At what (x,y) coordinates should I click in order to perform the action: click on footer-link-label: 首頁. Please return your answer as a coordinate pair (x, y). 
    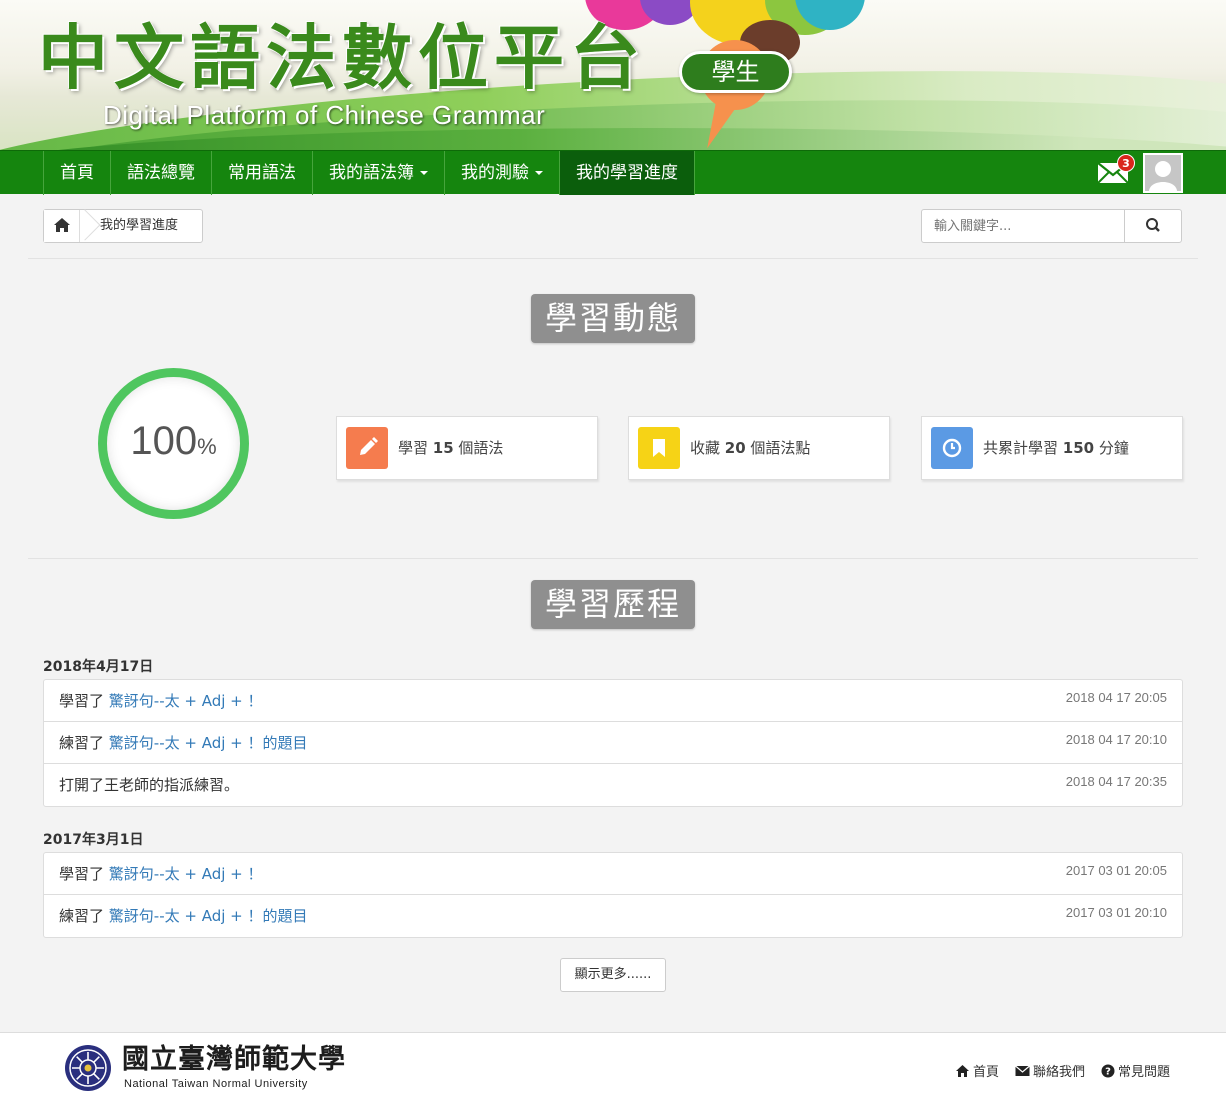
    Looking at the image, I should click on (985, 1072).